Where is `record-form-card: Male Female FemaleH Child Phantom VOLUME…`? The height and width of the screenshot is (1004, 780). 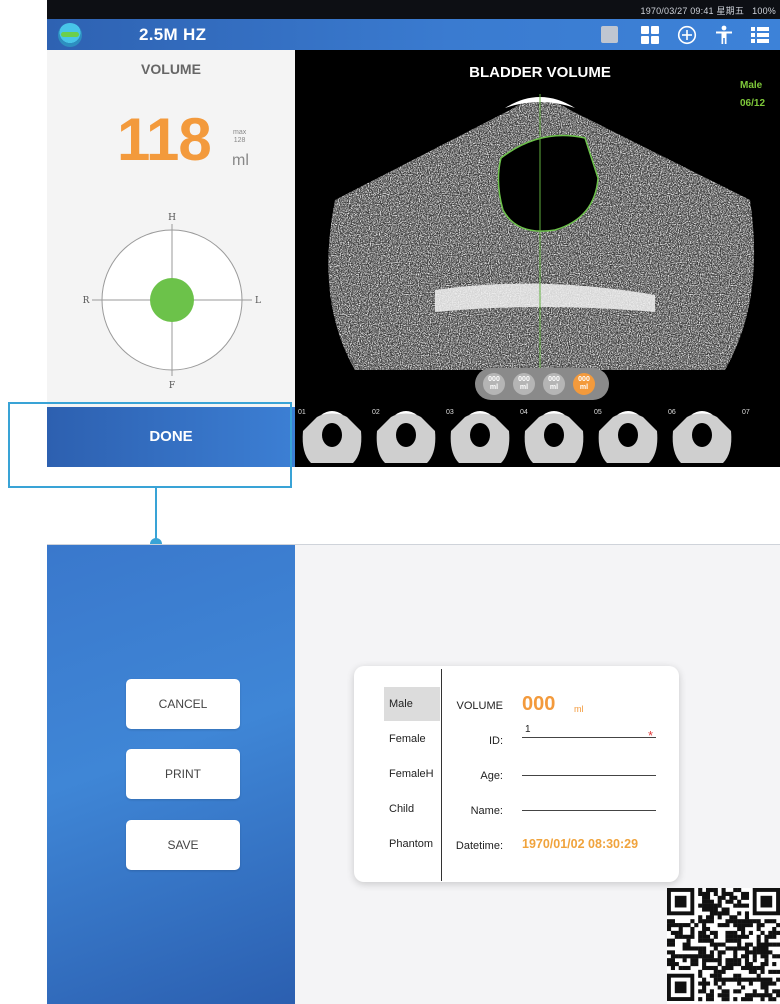 record-form-card: Male Female FemaleH Child Phantom VOLUME… is located at coordinates (516, 774).